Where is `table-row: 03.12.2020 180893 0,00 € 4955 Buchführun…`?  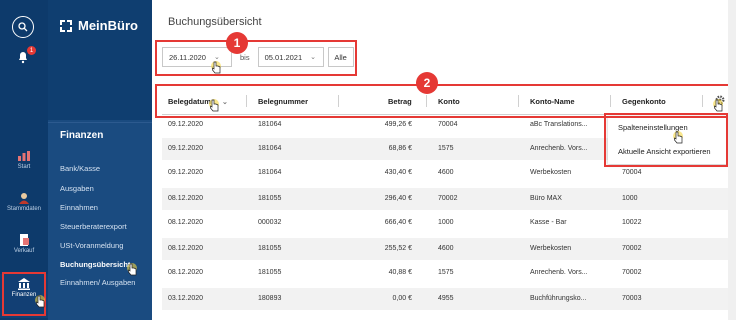 table-row: 03.12.2020 180893 0,00 € 4955 Buchführun… is located at coordinates (447, 299).